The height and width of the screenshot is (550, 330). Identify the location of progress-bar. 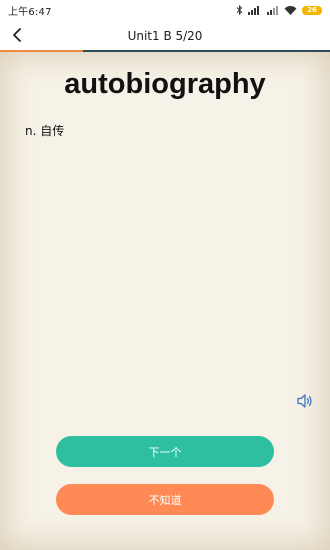
(165, 51).